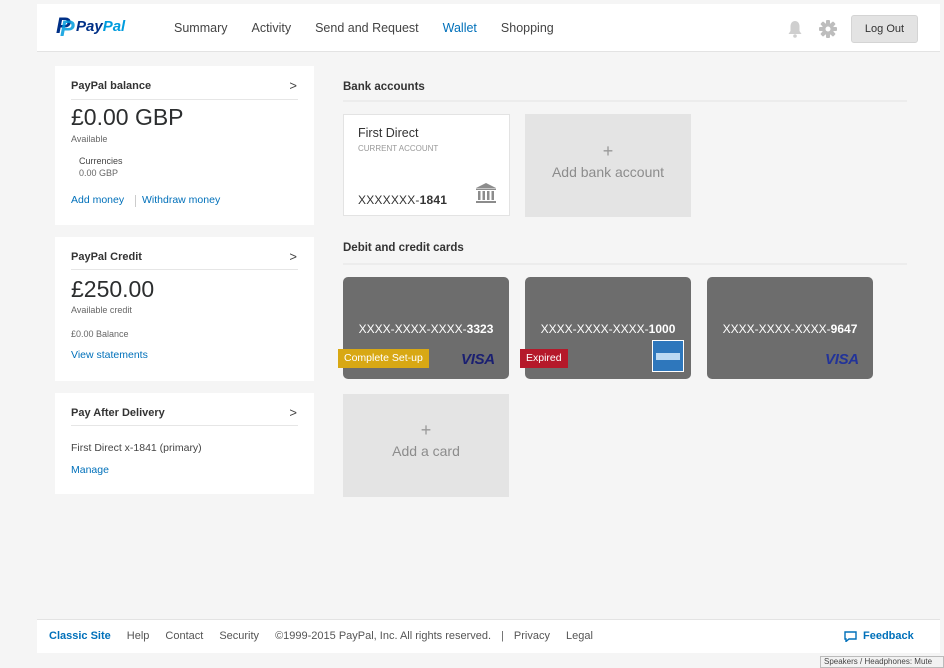 This screenshot has height=668, width=944. Describe the element at coordinates (608, 172) in the screenshot. I see `add-bank-account-label: Add bank account` at that location.